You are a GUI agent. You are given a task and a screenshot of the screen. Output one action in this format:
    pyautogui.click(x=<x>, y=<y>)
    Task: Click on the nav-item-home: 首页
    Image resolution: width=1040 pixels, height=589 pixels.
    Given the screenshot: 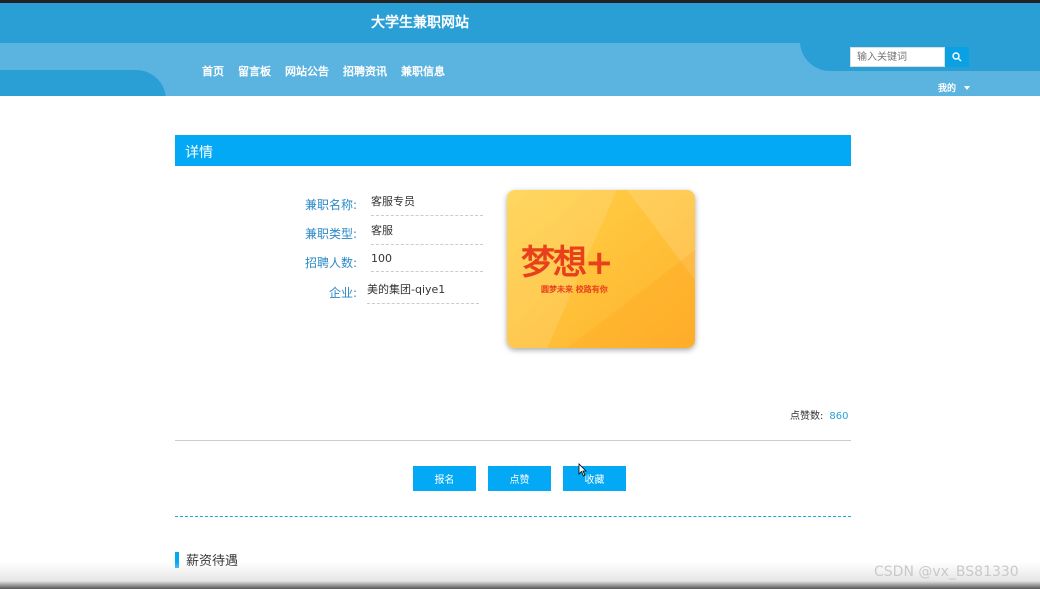 What is the action you would take?
    pyautogui.click(x=213, y=71)
    